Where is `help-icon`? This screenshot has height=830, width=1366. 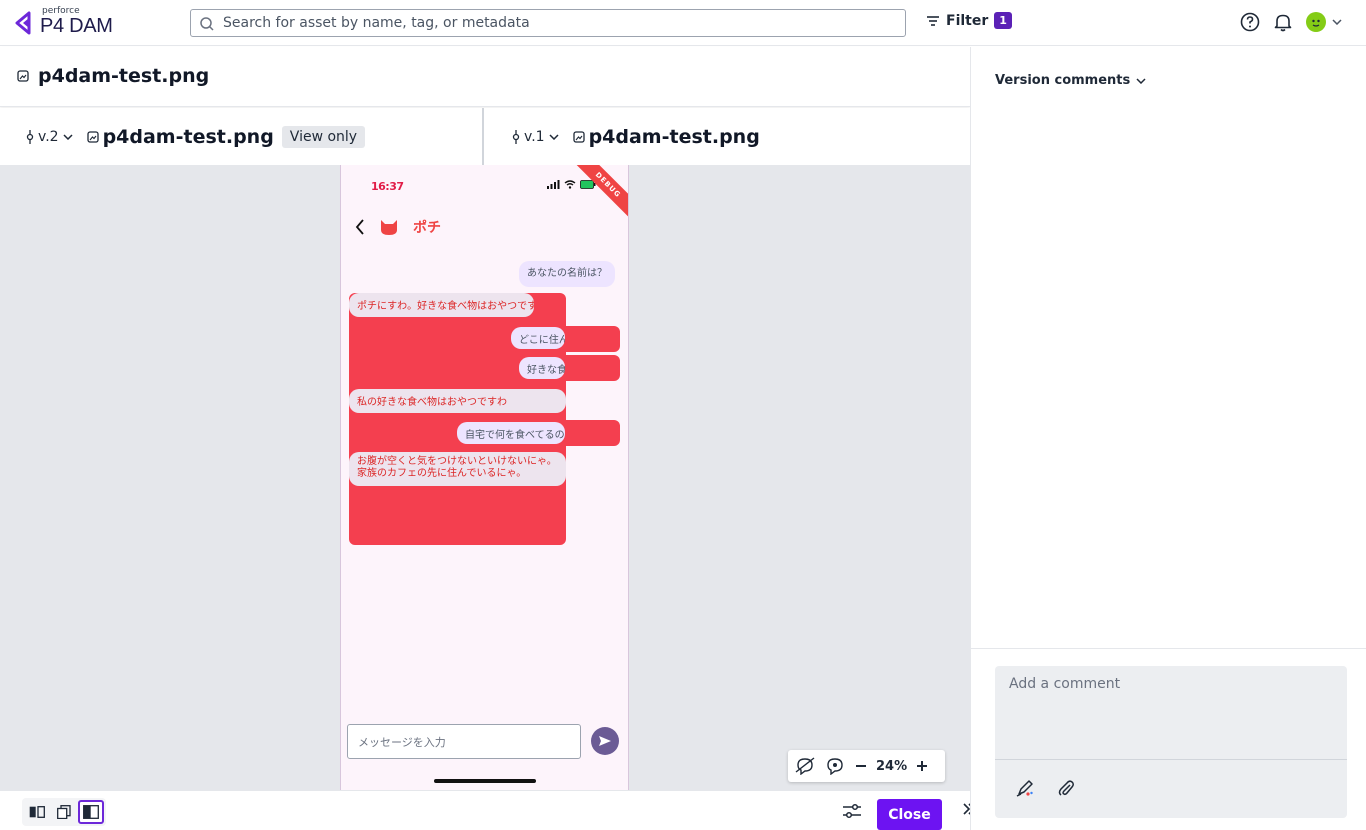 help-icon is located at coordinates (1250, 22).